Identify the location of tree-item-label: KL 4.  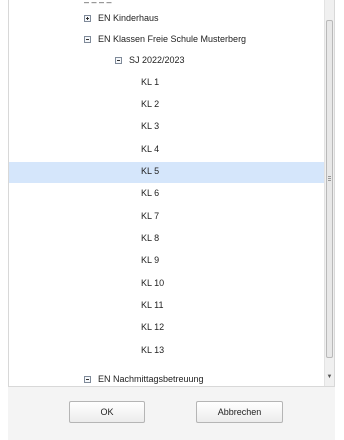
(150, 149).